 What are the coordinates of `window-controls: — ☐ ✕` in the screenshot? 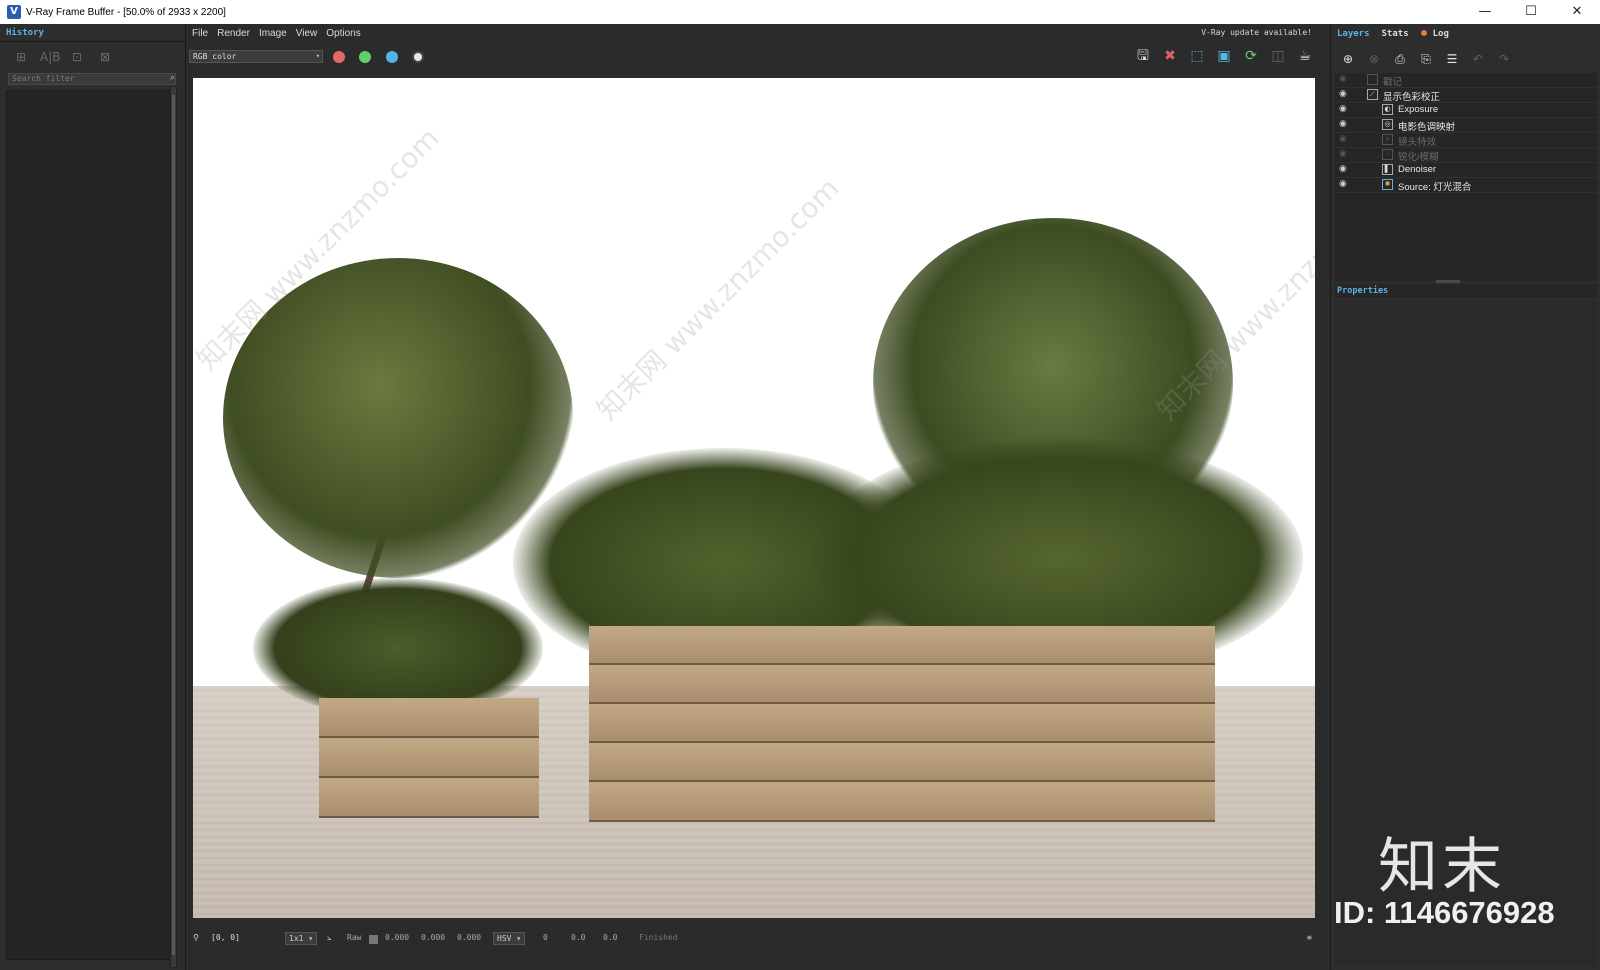 It's located at (1531, 12).